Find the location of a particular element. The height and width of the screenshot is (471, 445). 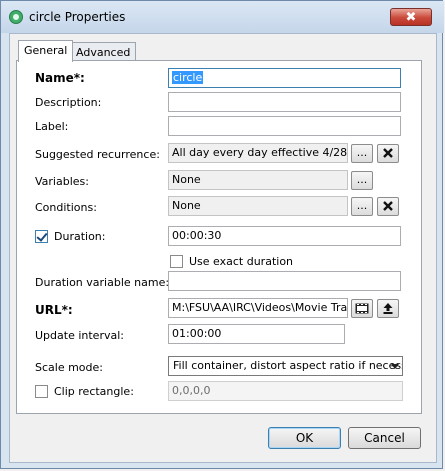

conditions-field: None is located at coordinates (258, 206).